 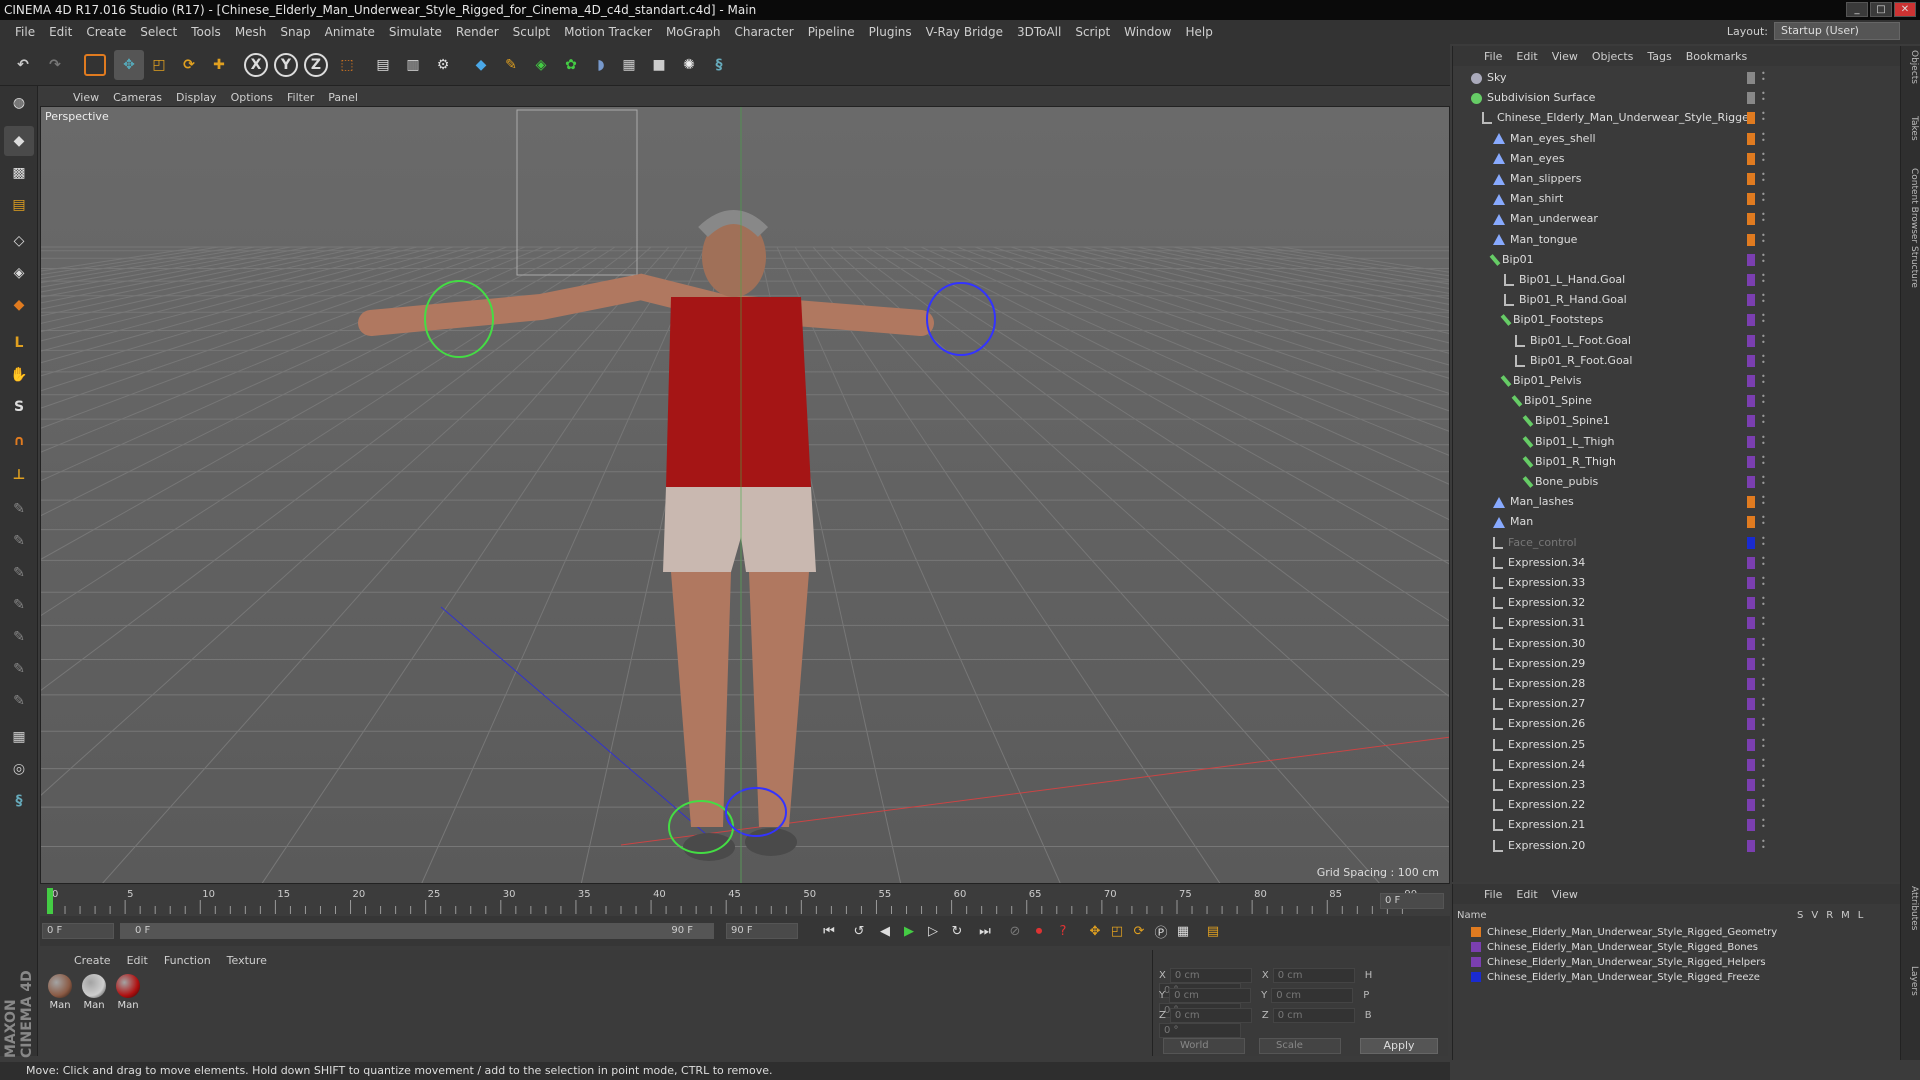 I want to click on sculpt-brush-icon: ✎, so click(x=19, y=509).